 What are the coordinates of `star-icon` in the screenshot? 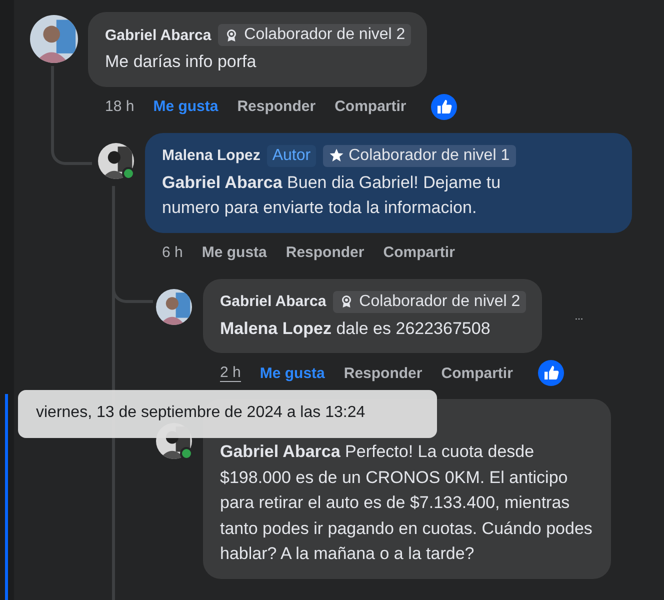 It's located at (336, 155).